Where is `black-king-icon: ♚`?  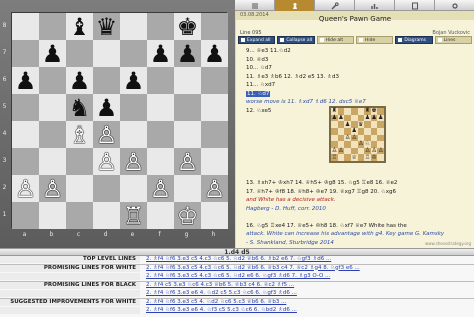
black-king-icon: ♚ is located at coordinates (188, 27).